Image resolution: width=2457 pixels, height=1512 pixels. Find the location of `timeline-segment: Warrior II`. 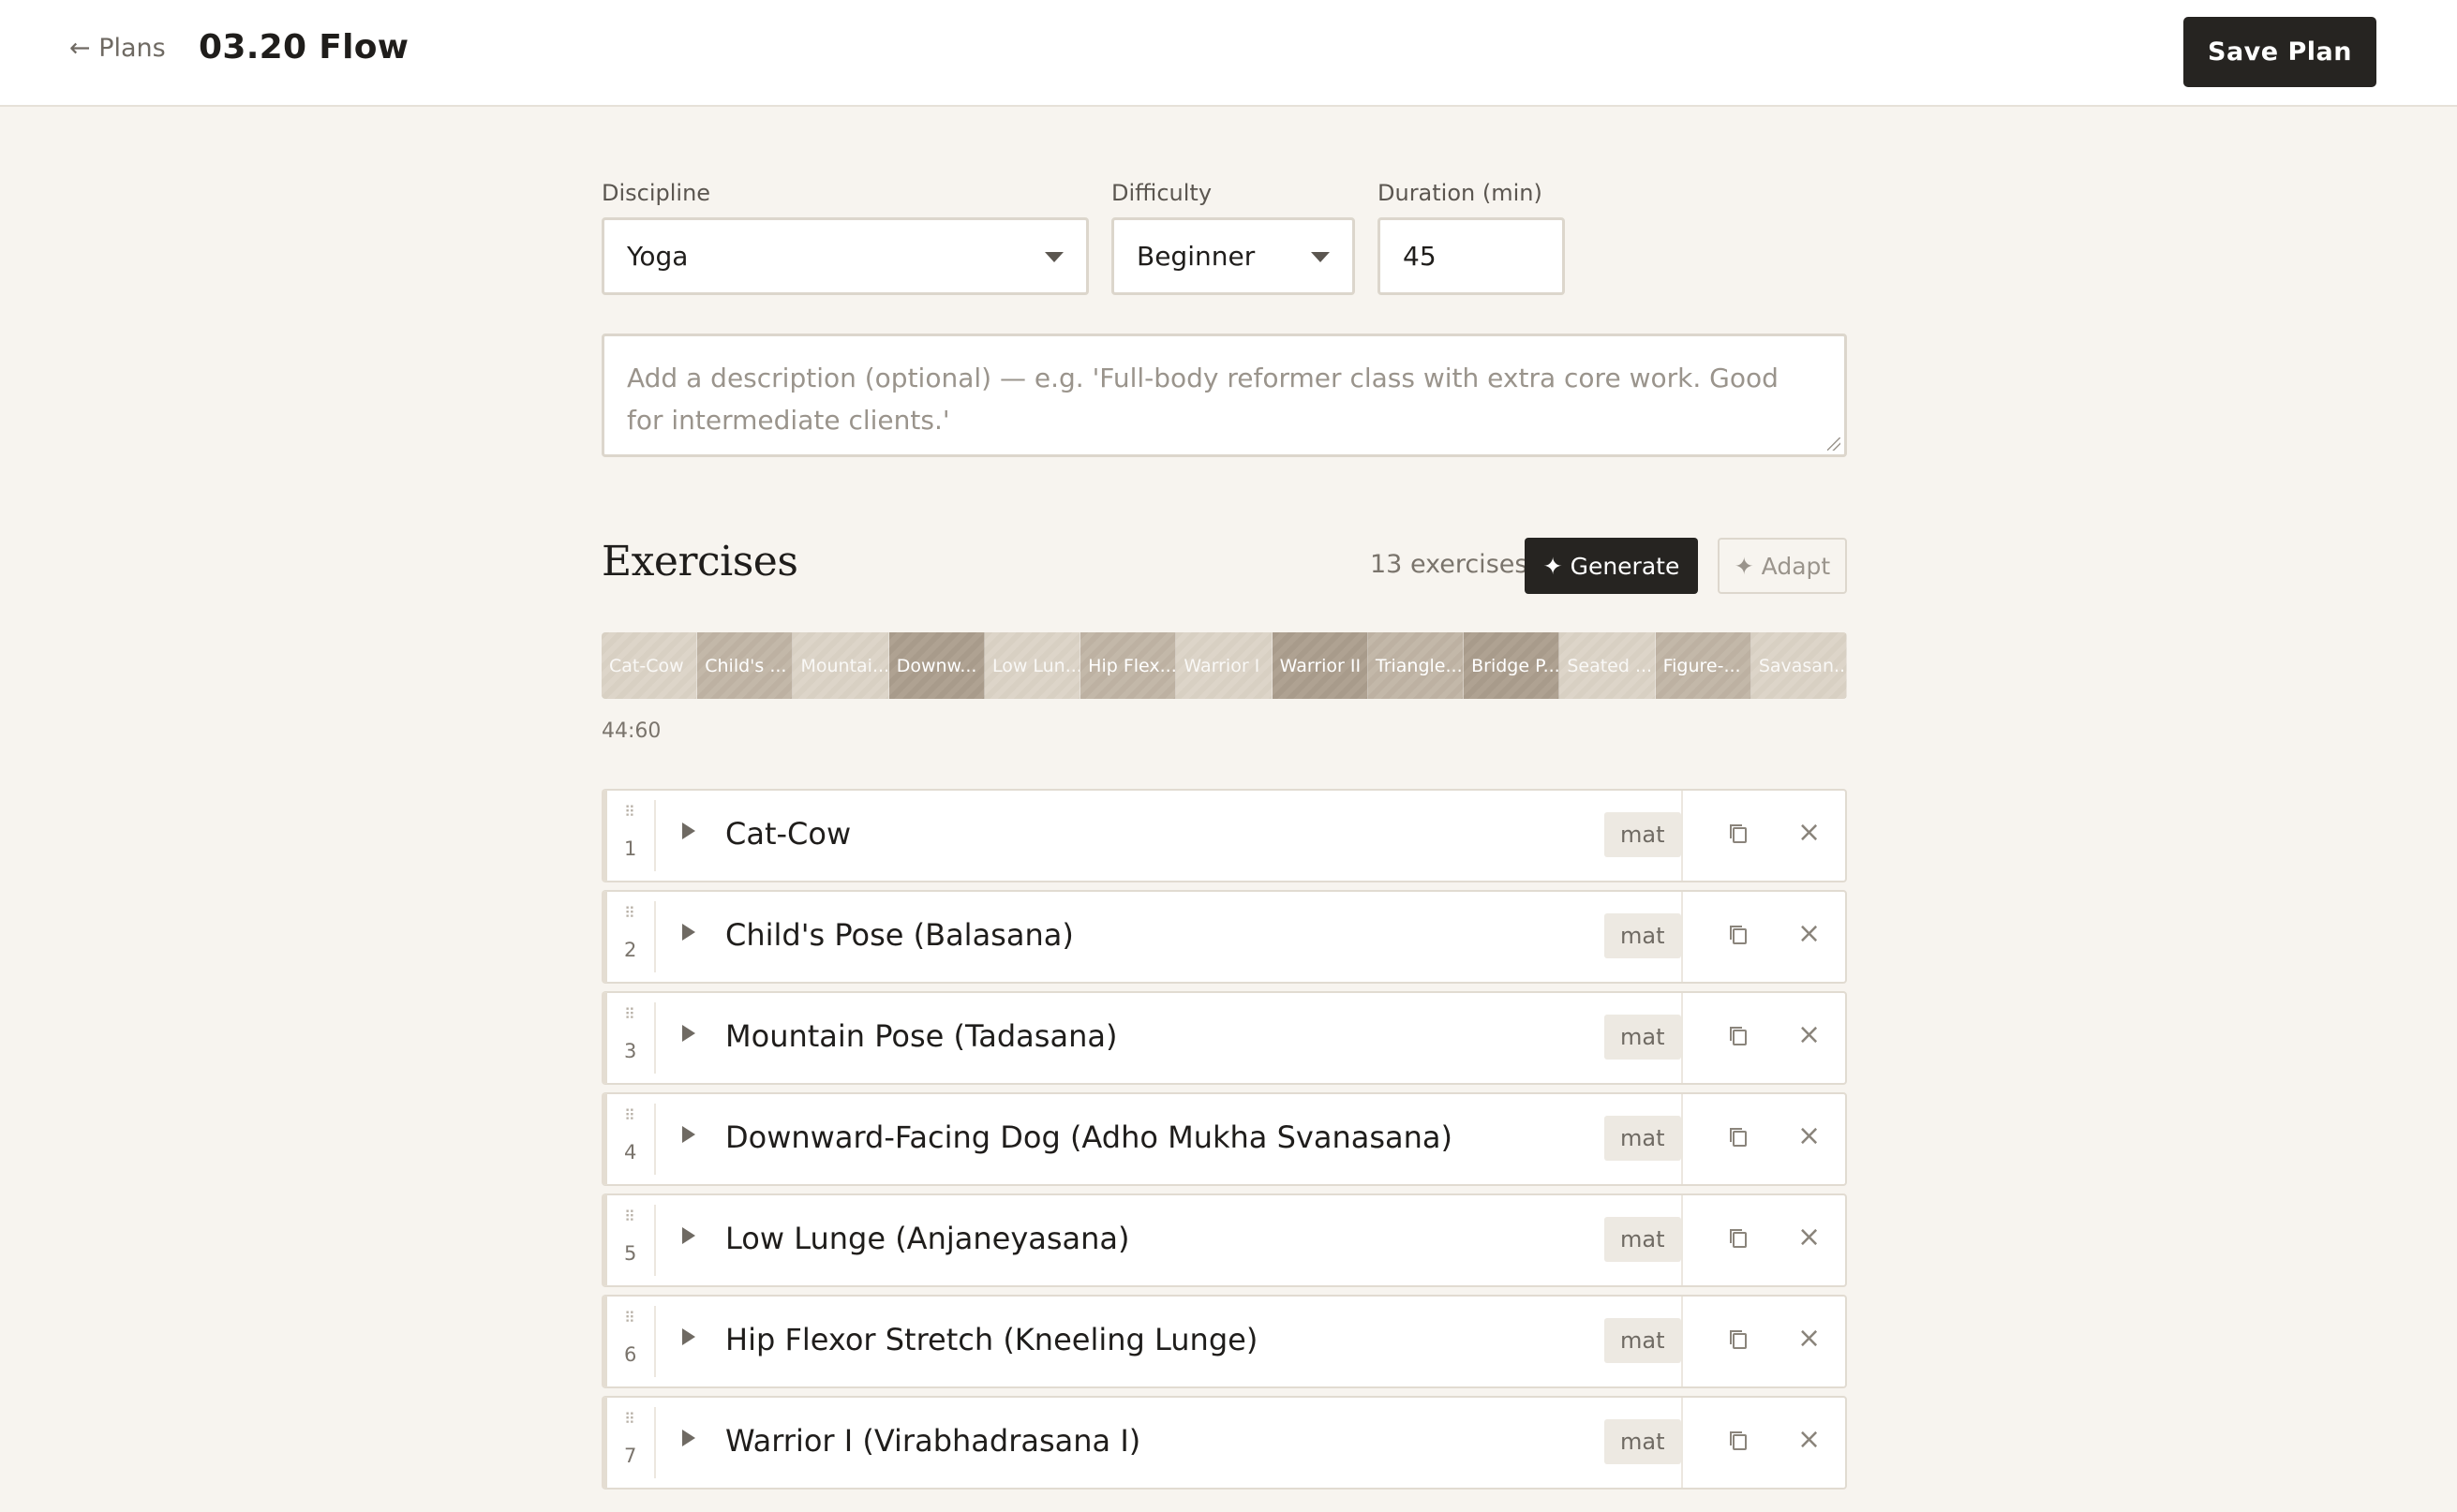

timeline-segment: Warrior II is located at coordinates (1320, 665).